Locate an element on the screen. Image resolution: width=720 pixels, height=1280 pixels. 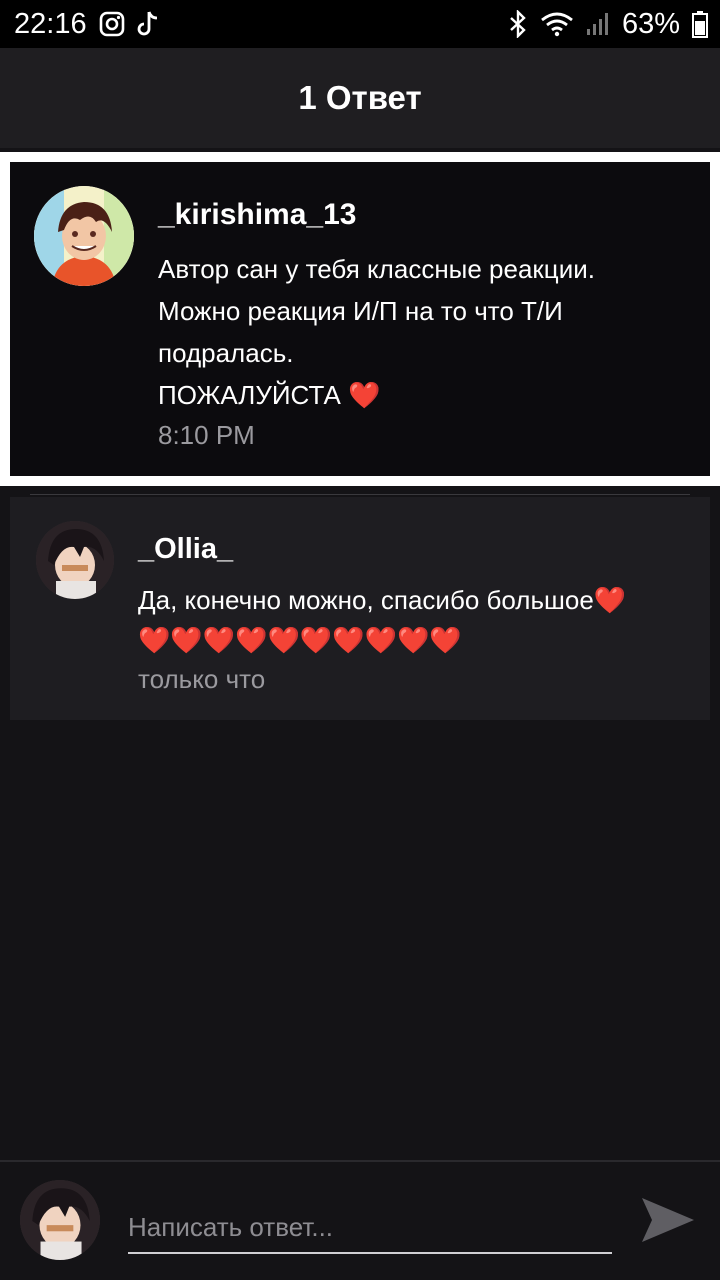
comment-username: _kirishima_13 is located at coordinates (424, 215).